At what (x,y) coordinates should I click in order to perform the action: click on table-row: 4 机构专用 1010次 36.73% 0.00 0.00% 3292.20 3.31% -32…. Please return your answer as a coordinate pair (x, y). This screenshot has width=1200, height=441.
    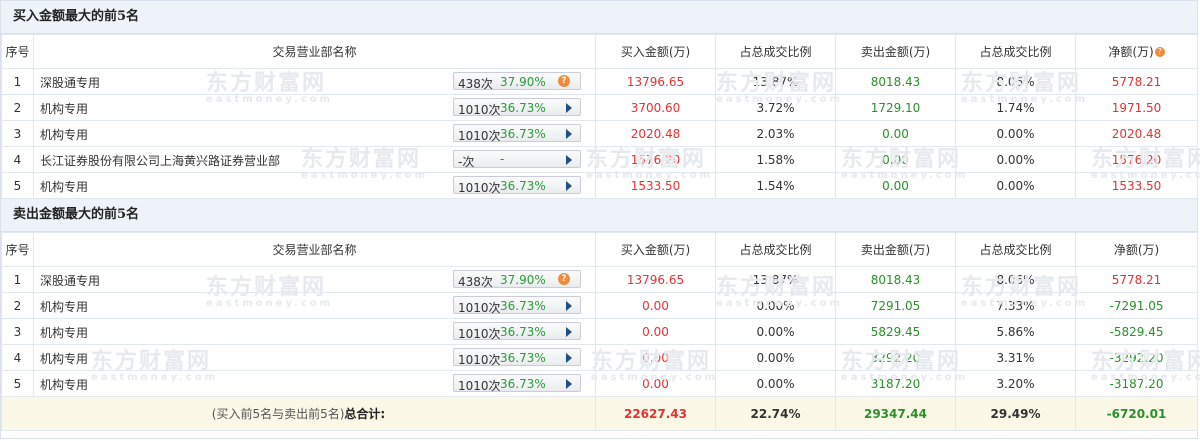
    Looking at the image, I should click on (599, 357).